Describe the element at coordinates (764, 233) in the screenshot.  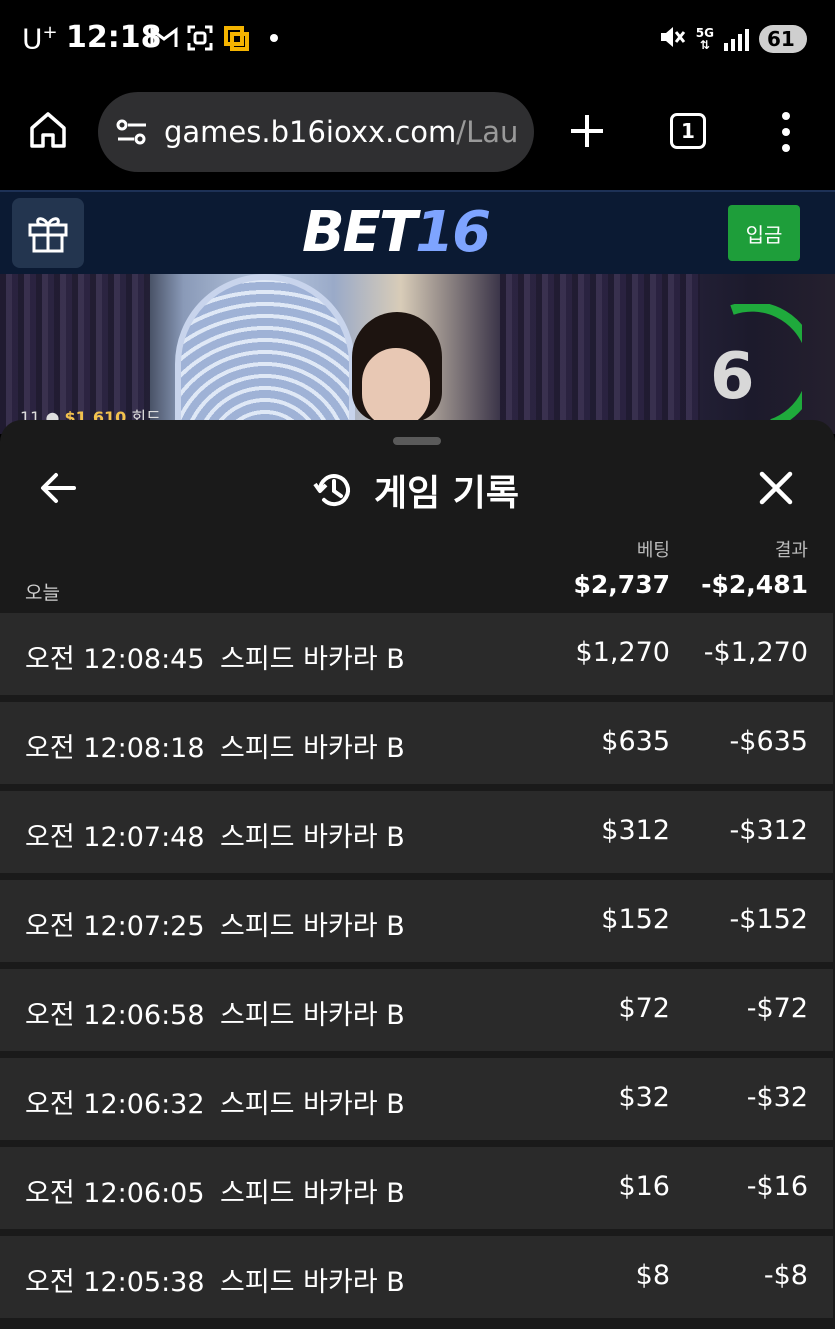
I see `deposit-button: 입금` at that location.